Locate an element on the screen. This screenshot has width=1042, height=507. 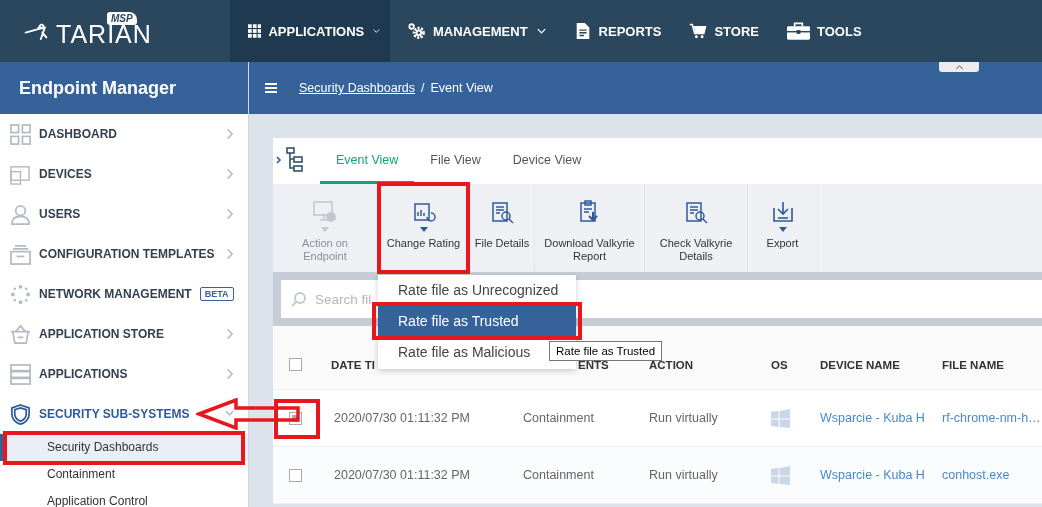
grid-icon is located at coordinates (255, 31).